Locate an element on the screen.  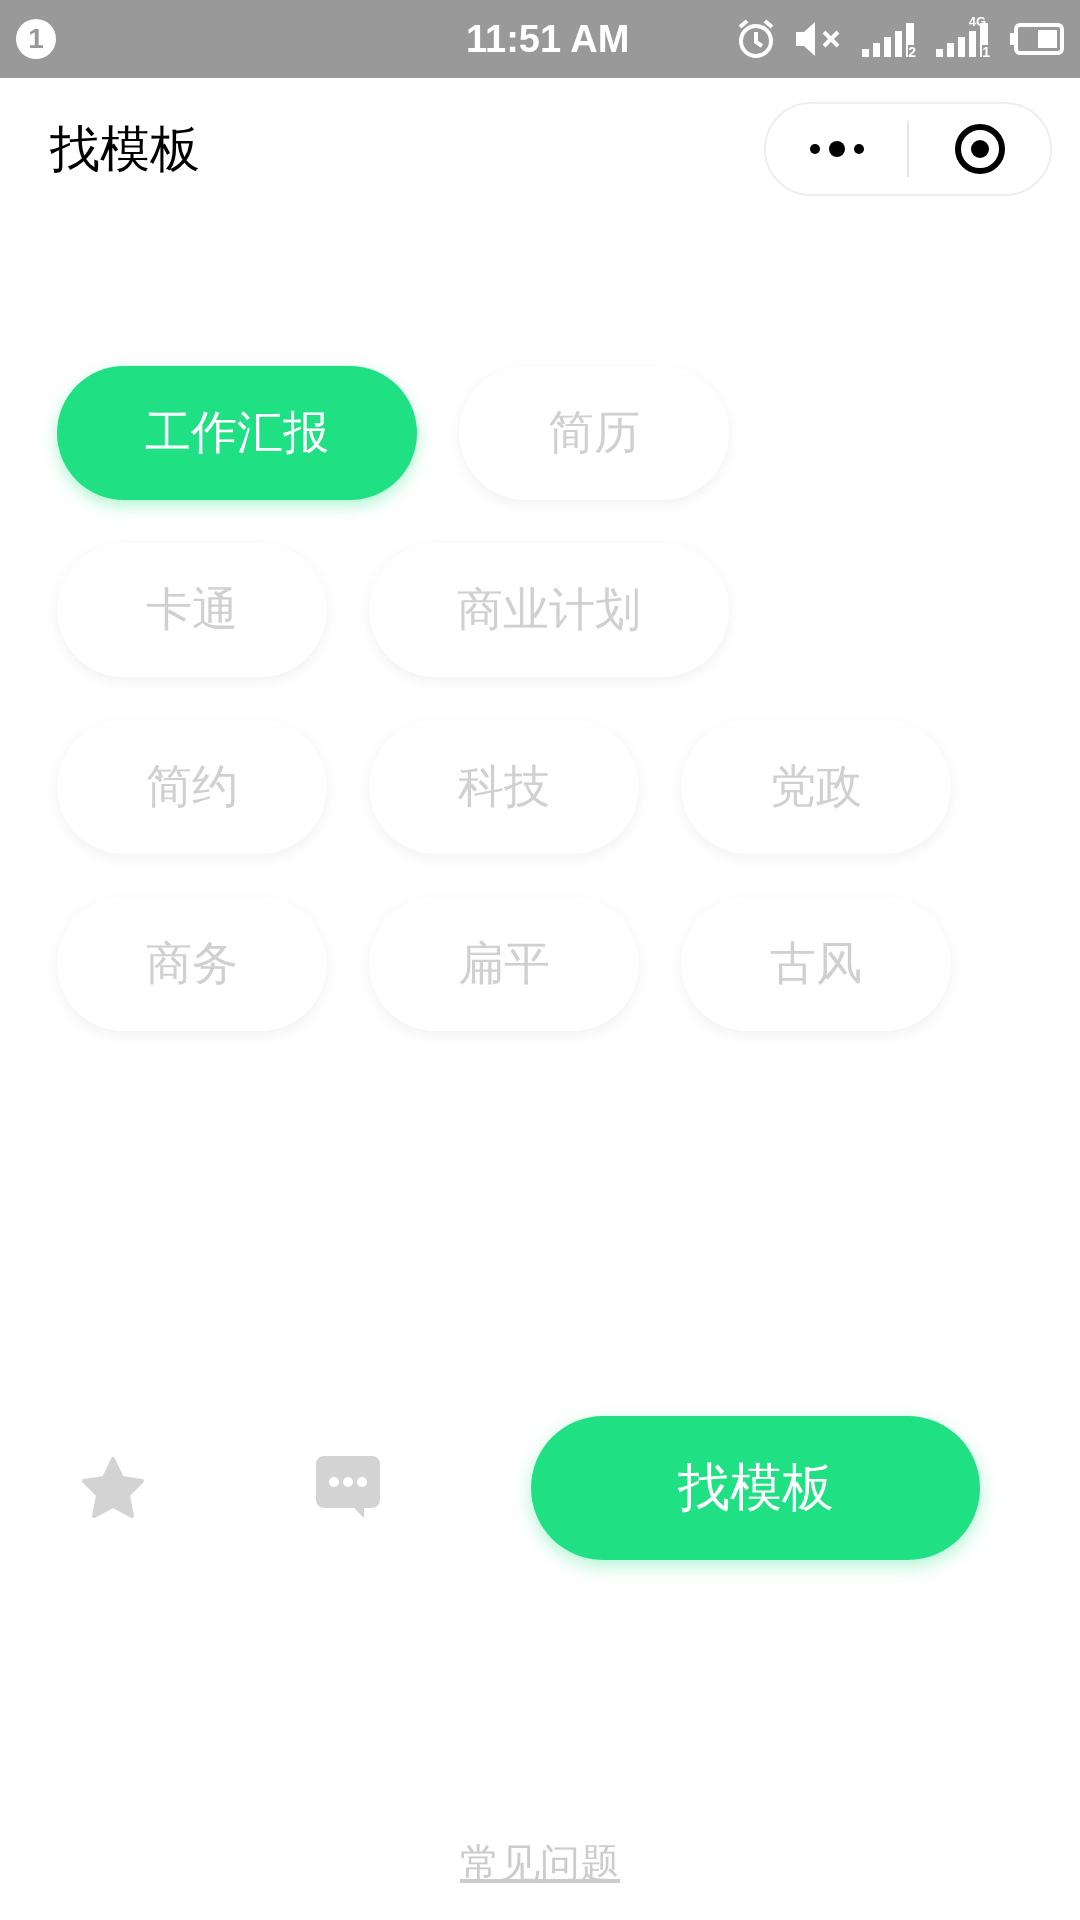
notification-badge: 1 is located at coordinates (36, 39).